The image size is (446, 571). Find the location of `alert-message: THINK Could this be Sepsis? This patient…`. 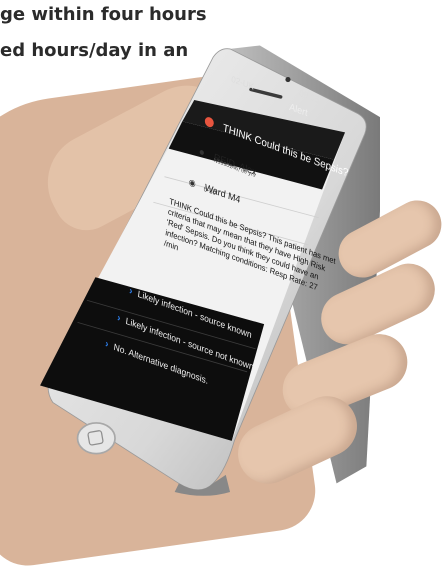

alert-message: THINK Could this be Sepsis? This patient… is located at coordinates (250, 244).